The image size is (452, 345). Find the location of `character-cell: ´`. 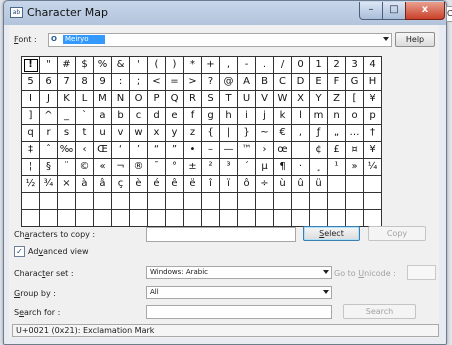

character-cell: ´ is located at coordinates (247, 167).